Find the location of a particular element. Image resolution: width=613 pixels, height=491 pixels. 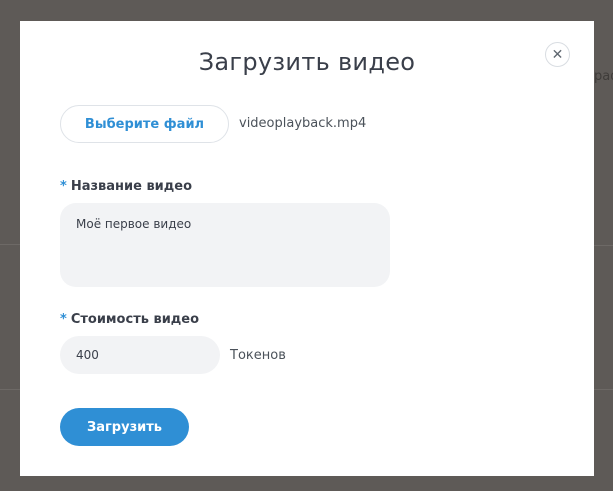

upload-button: Загрузить is located at coordinates (124, 427).